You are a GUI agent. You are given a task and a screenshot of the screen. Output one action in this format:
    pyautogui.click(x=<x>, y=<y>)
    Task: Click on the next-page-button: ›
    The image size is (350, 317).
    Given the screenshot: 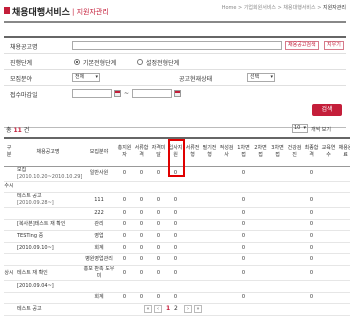 What is the action you would take?
    pyautogui.click(x=188, y=309)
    